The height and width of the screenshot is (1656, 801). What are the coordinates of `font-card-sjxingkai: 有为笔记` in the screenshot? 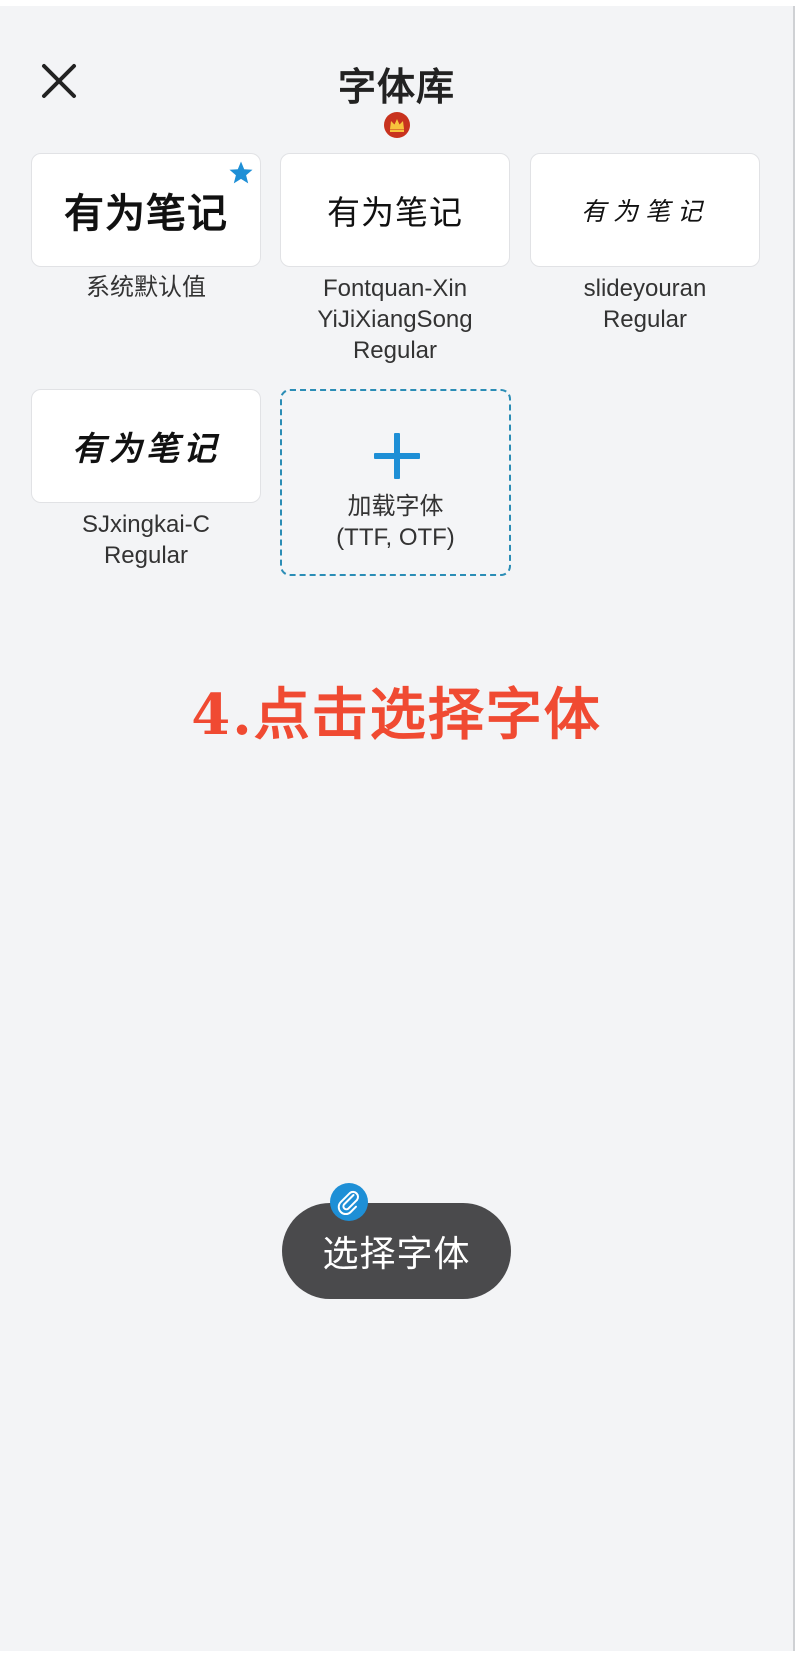 It's located at (146, 446).